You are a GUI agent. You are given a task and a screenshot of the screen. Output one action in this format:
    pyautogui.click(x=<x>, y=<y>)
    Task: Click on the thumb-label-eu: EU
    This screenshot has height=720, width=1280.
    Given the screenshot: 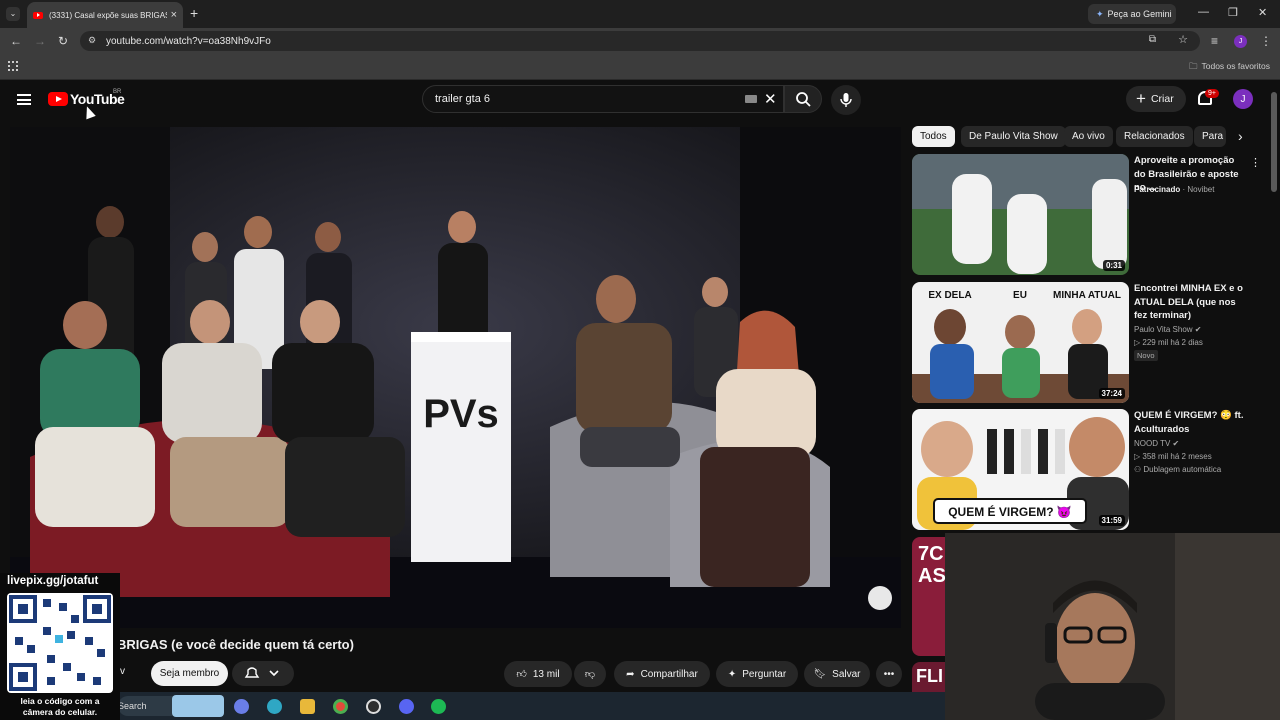 What is the action you would take?
    pyautogui.click(x=1020, y=295)
    